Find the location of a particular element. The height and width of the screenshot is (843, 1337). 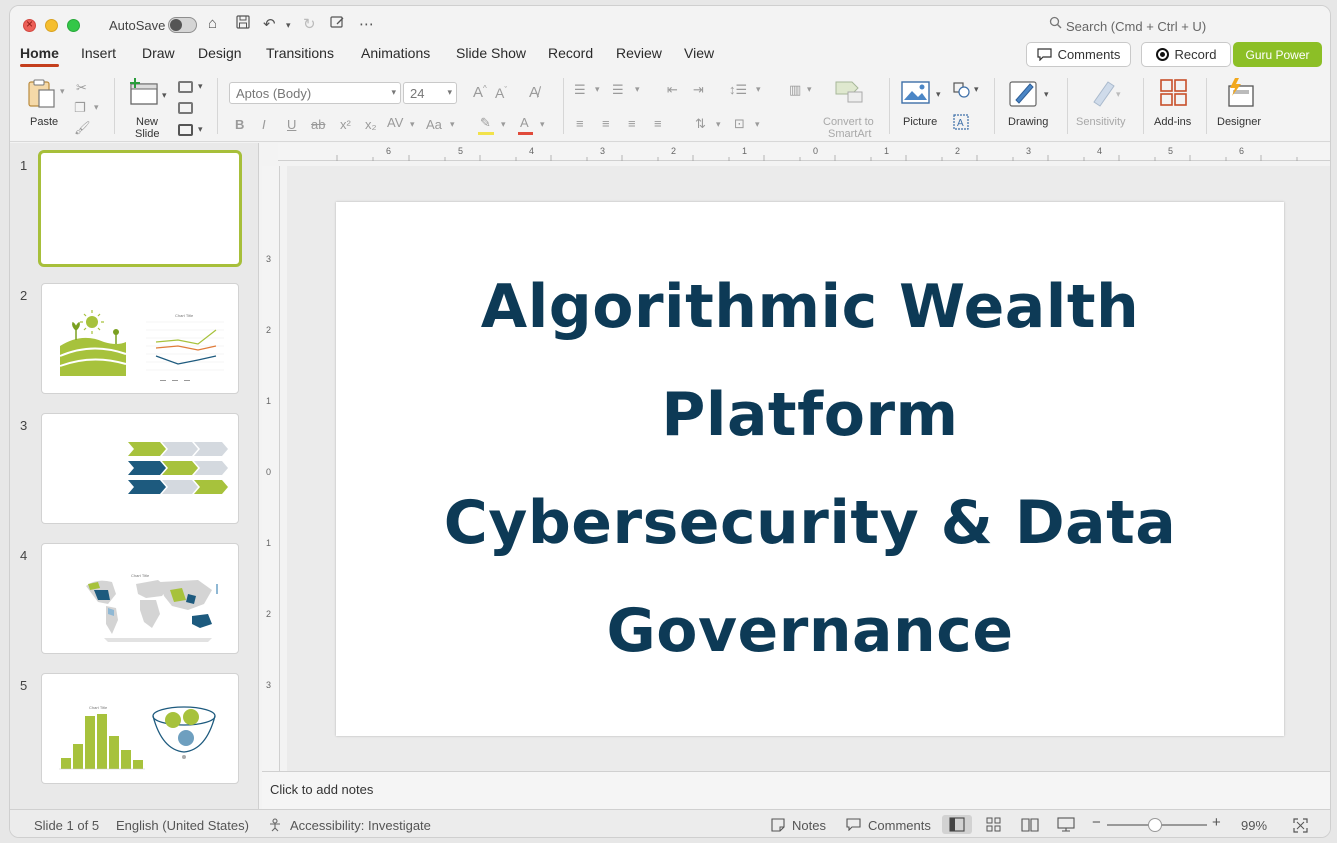

minimize-window-button is located at coordinates (51, 25).